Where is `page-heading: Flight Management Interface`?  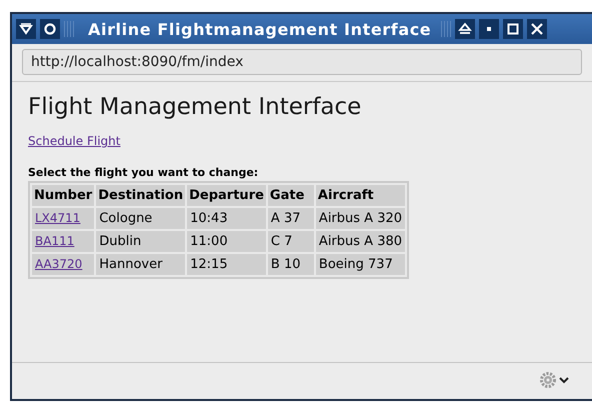
page-heading: Flight Management Interface is located at coordinates (195, 107).